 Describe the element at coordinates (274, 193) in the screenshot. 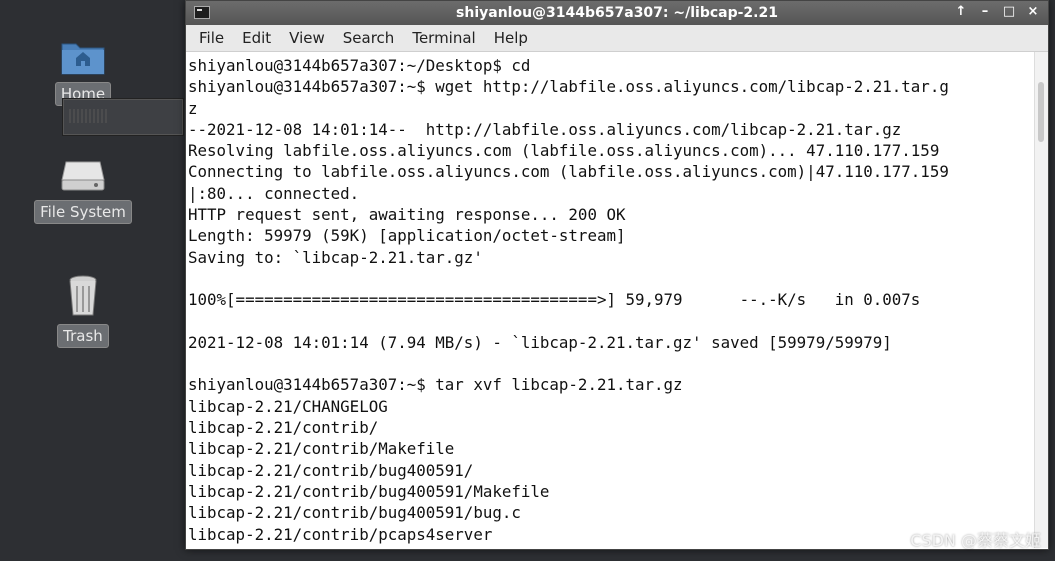

I see `terminal-line: |:80... connected.` at that location.